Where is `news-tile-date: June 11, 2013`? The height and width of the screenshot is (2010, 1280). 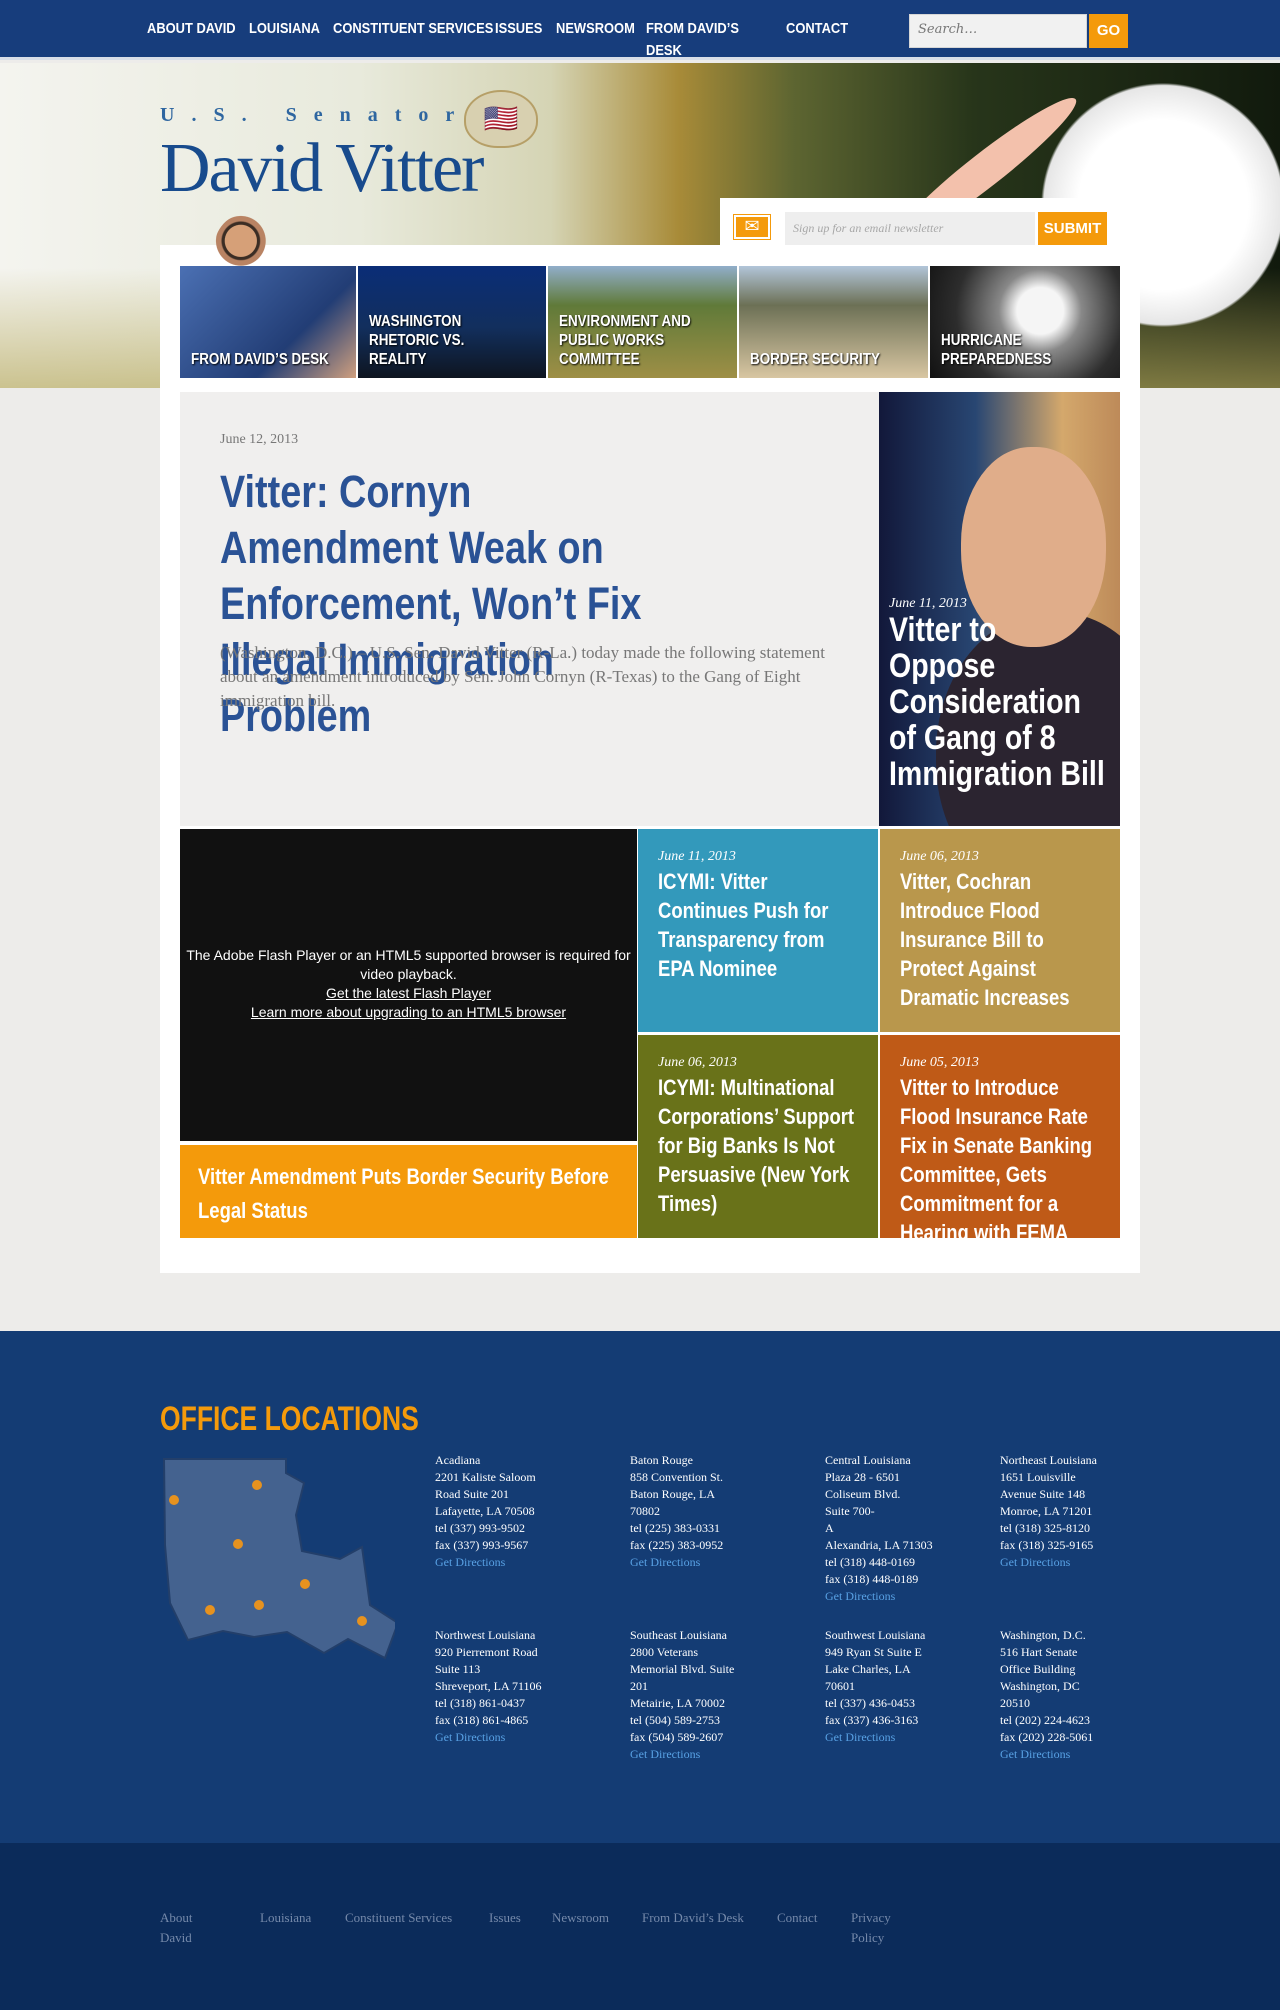
news-tile-date: June 11, 2013 is located at coordinates (697, 856).